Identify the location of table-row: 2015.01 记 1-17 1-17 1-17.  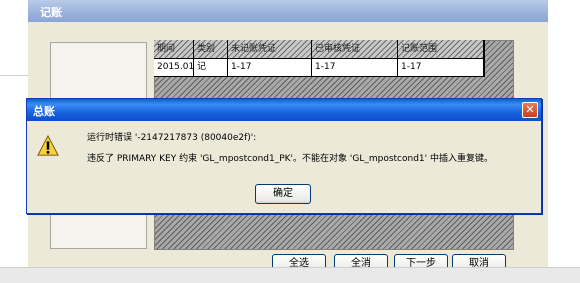
(319, 67).